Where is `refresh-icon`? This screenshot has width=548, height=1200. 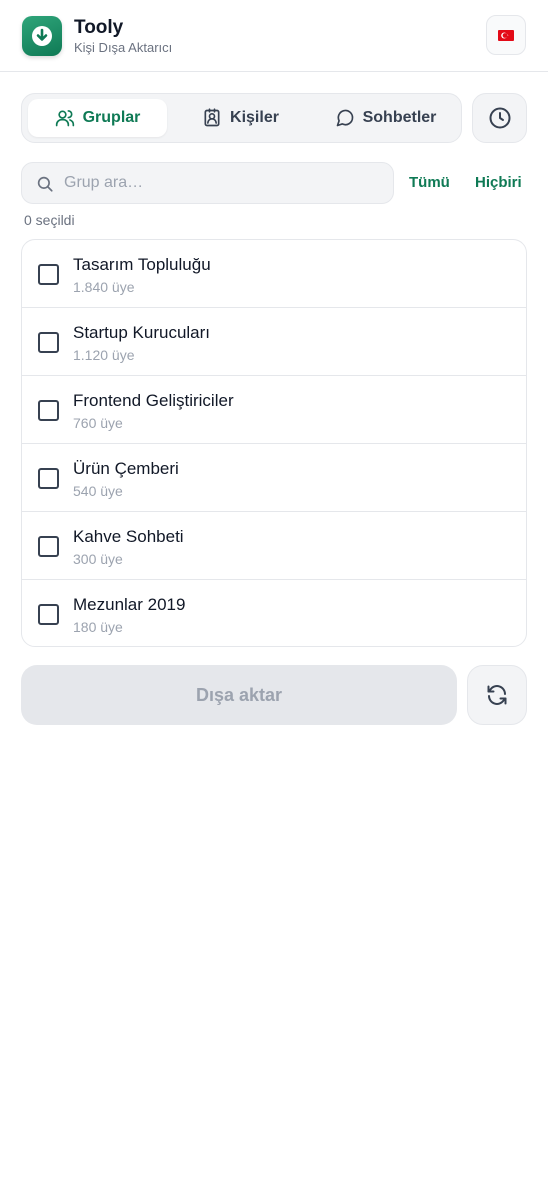 refresh-icon is located at coordinates (497, 695).